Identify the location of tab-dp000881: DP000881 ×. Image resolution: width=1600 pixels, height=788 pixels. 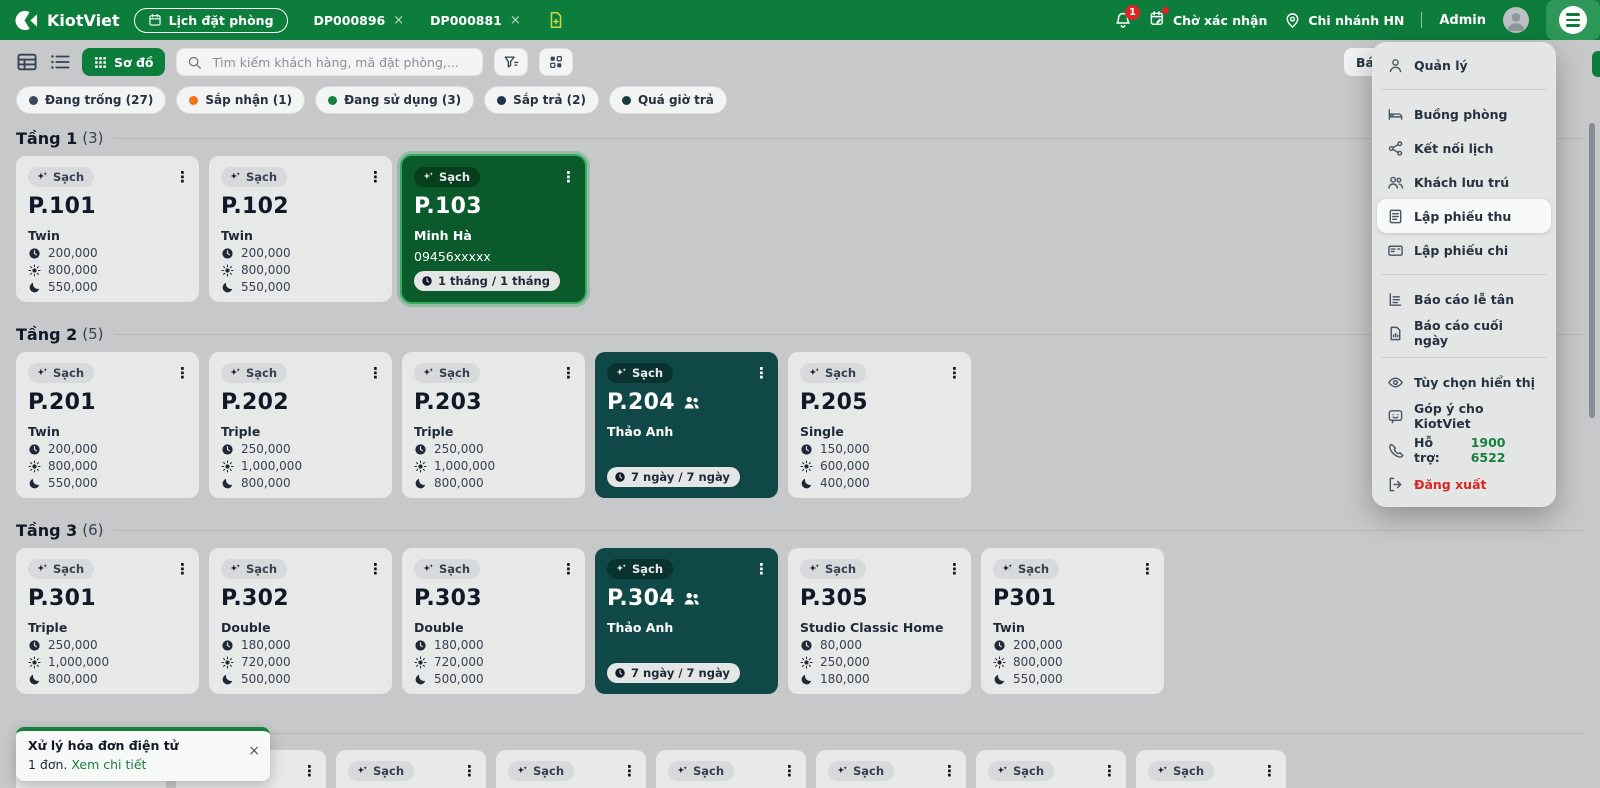
(475, 20).